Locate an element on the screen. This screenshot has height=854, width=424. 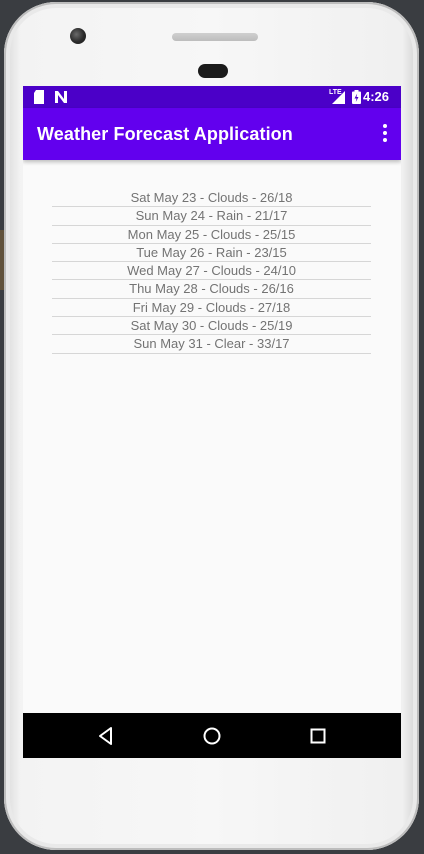
forecast-list-item: Wed May 27 - Clouds - 24/10 is located at coordinates (211, 271).